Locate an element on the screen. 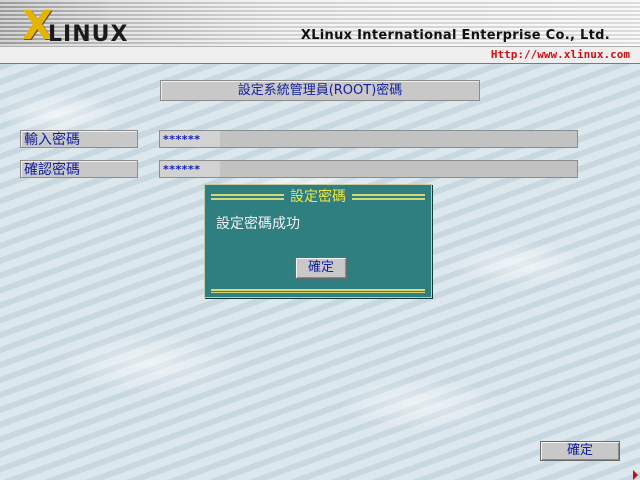 The height and width of the screenshot is (480, 640). dialog-ok-button: 確定 is located at coordinates (321, 268).